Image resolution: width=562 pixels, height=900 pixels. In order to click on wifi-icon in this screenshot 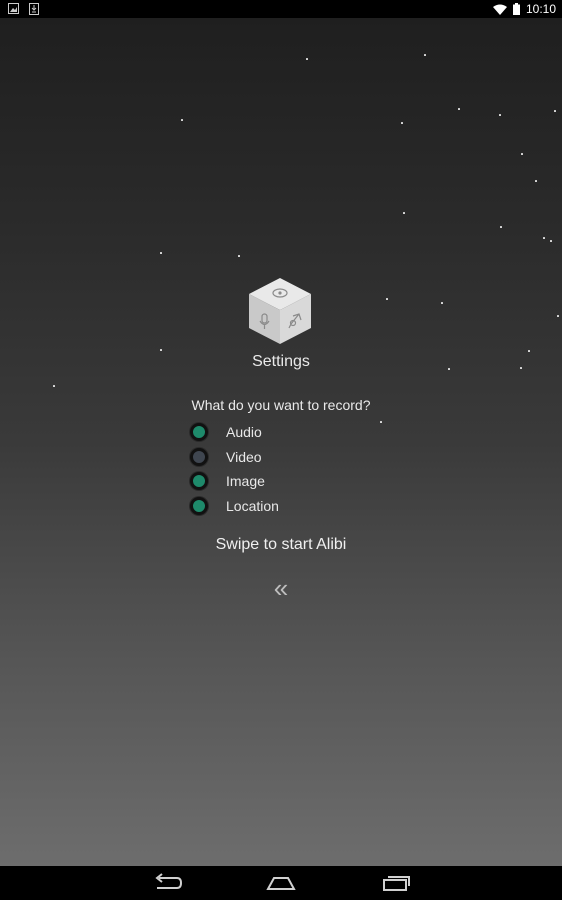, I will do `click(499, 9)`.